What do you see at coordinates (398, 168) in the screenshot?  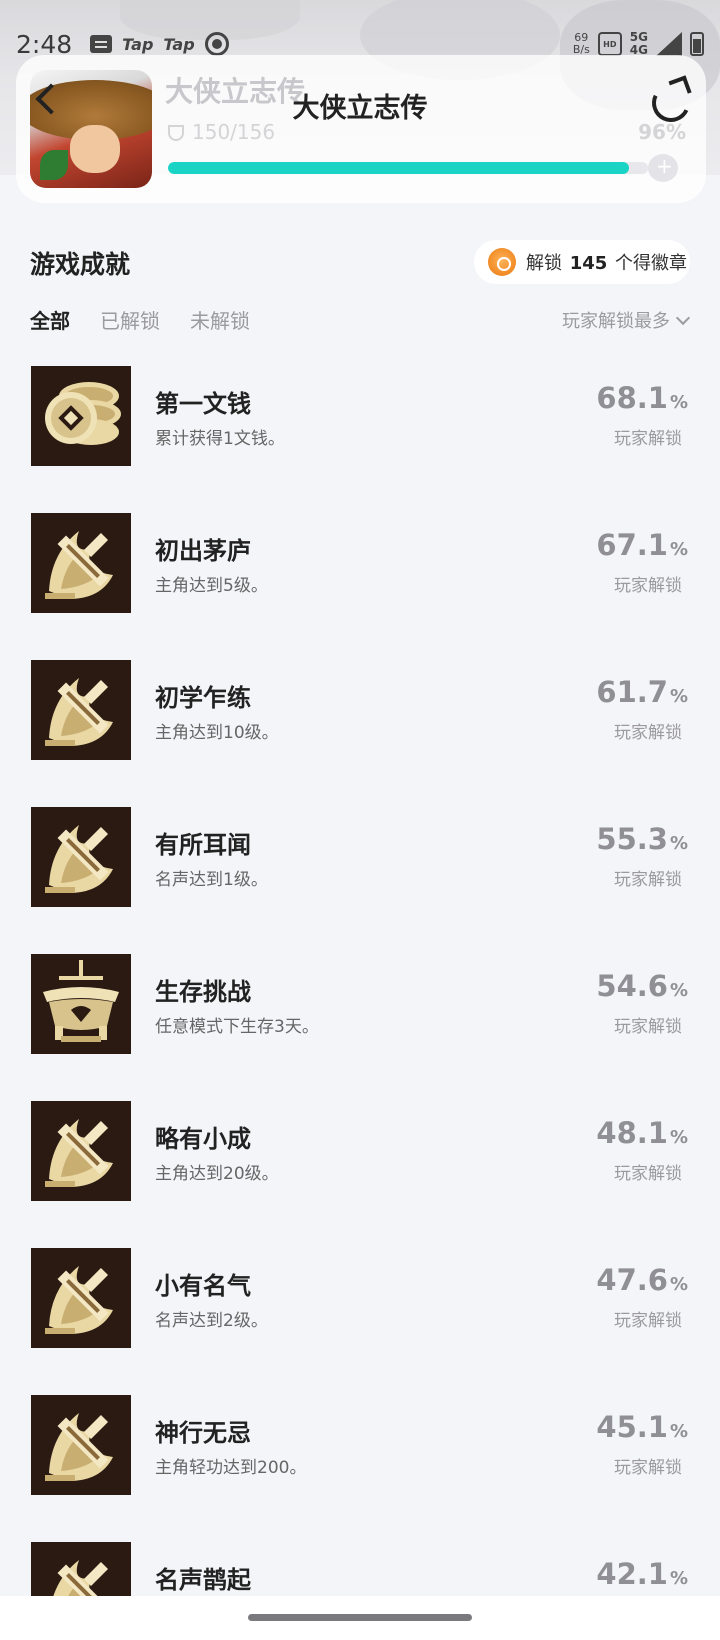 I see `progress-fill` at bounding box center [398, 168].